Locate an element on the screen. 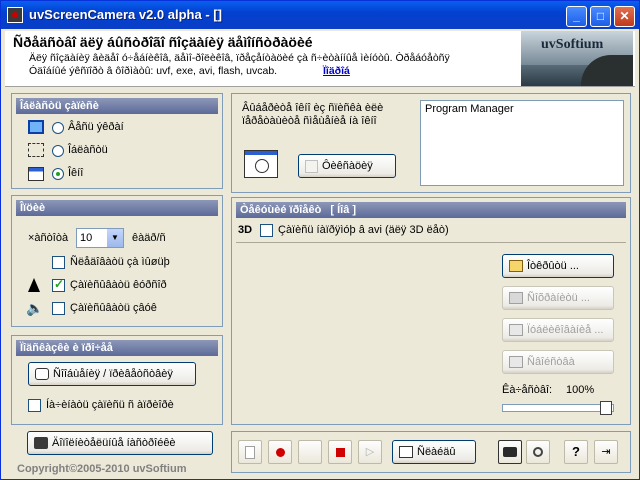 This screenshot has width=640, height=480. follow-mouse-checkbox is located at coordinates (58, 262).